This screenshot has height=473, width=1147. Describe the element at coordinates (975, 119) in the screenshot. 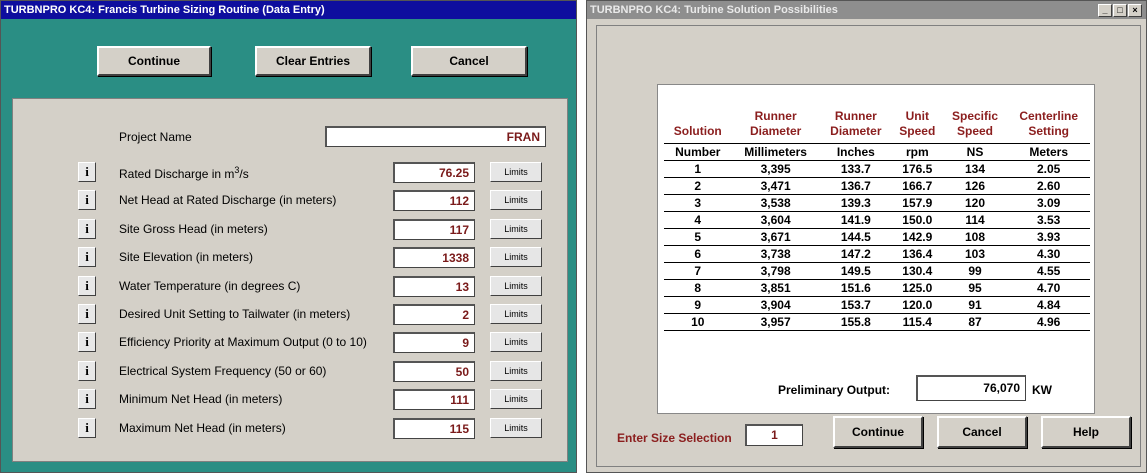

I see `column-header: Specific Speed` at that location.